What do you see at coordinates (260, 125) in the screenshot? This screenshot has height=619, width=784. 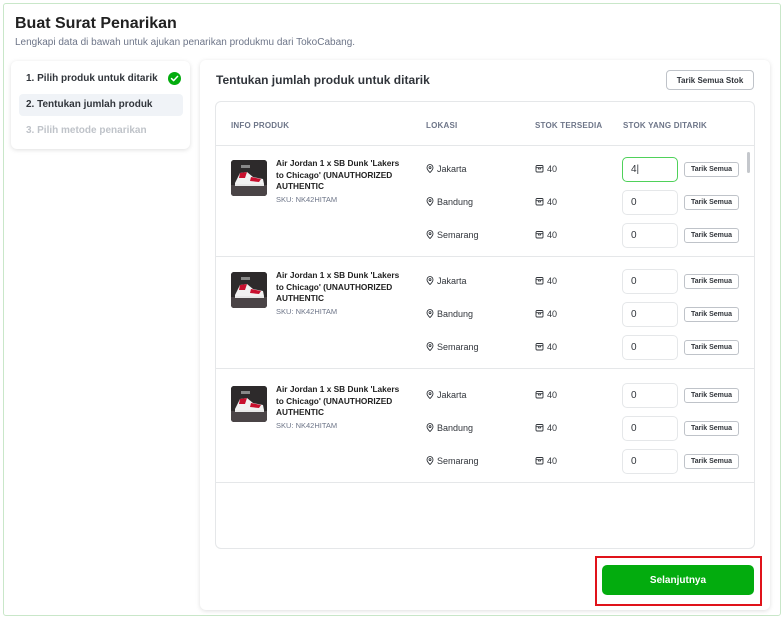 I see `header-info-produk: INFO PRODUK` at bounding box center [260, 125].